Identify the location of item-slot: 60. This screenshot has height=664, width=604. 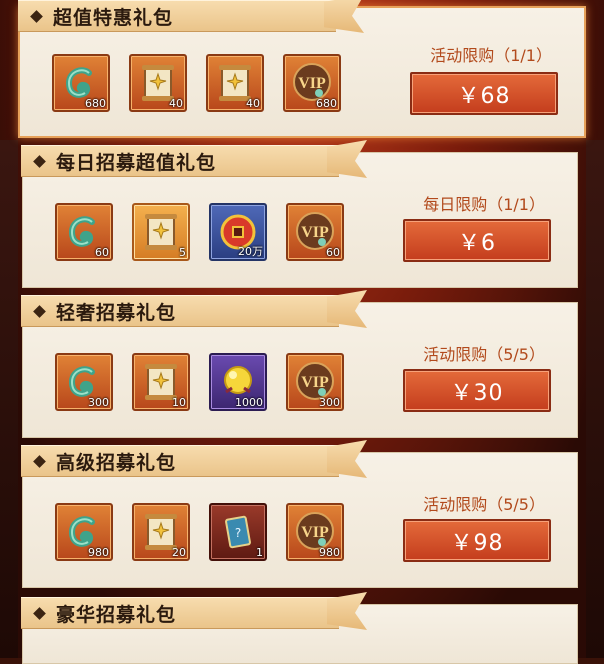
(84, 232).